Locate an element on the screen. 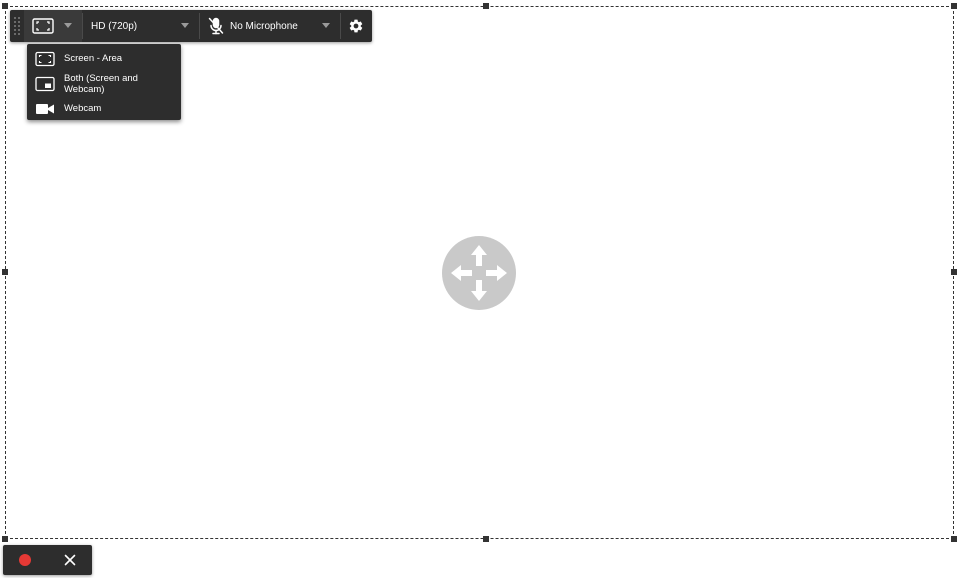  resize-handle-top-right is located at coordinates (954, 6).